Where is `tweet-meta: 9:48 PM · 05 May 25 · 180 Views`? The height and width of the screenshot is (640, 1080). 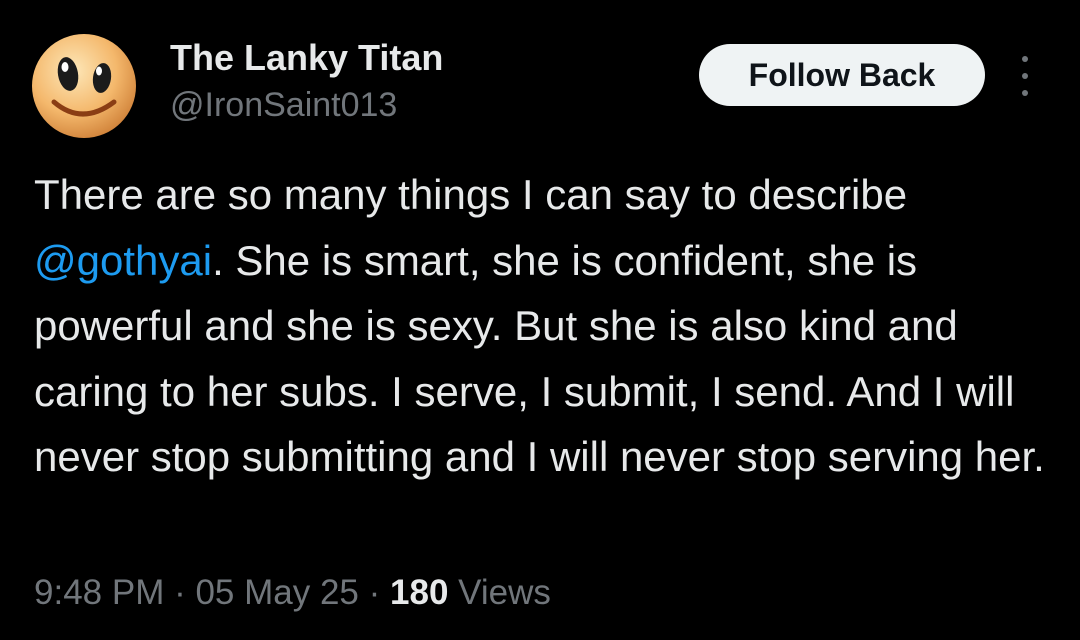 tweet-meta: 9:48 PM · 05 May 25 · 180 Views is located at coordinates (292, 593).